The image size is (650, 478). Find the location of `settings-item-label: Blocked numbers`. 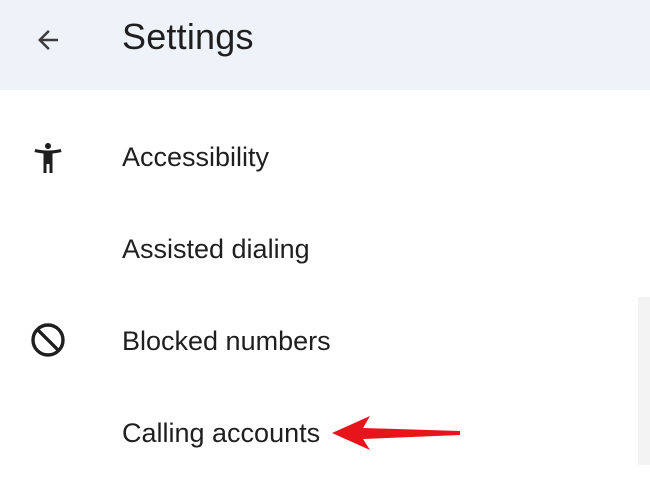

settings-item-label: Blocked numbers is located at coordinates (226, 341).